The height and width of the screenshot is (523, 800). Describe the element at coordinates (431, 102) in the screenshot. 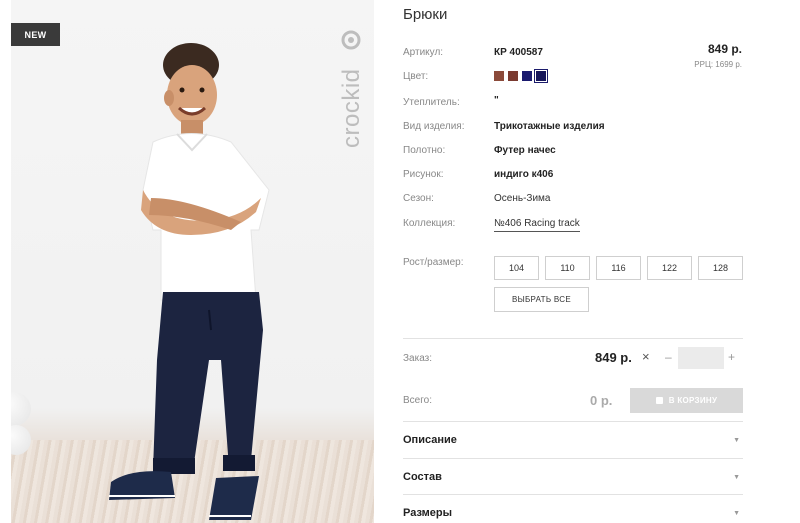

I see `insulation-label: Утеплитель:` at that location.